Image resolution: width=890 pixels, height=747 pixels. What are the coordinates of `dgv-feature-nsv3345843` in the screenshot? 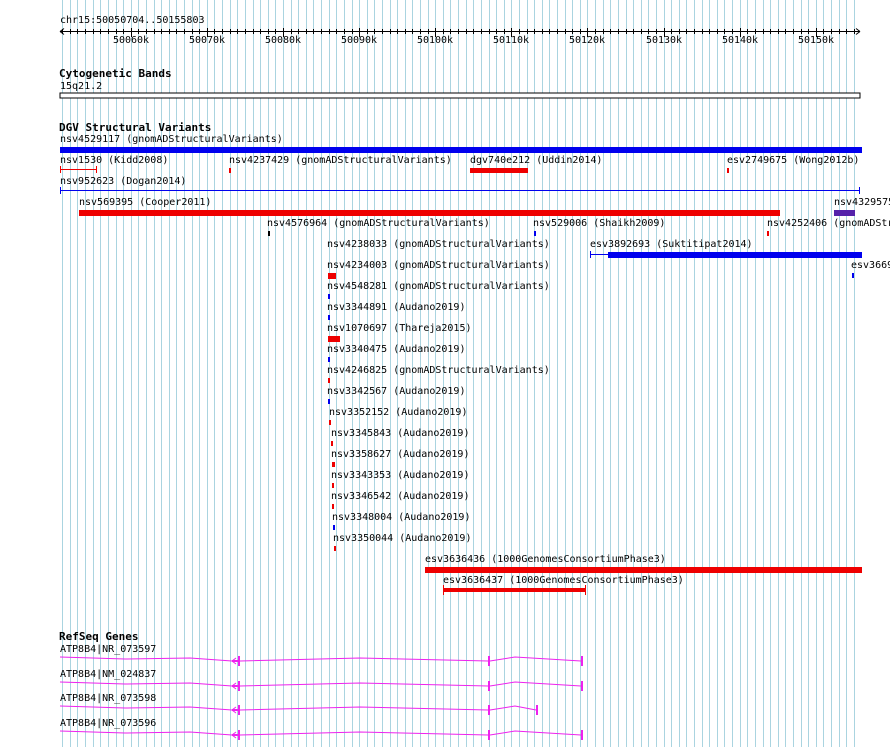 It's located at (332, 443).